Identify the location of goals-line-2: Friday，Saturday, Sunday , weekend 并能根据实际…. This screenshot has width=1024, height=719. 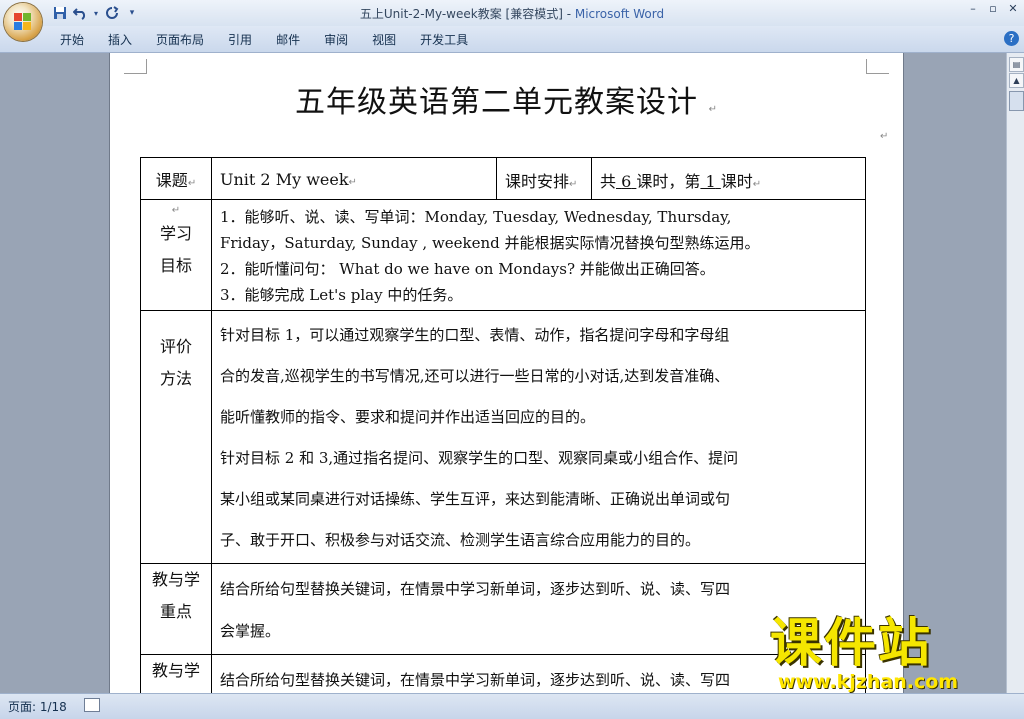
(490, 243).